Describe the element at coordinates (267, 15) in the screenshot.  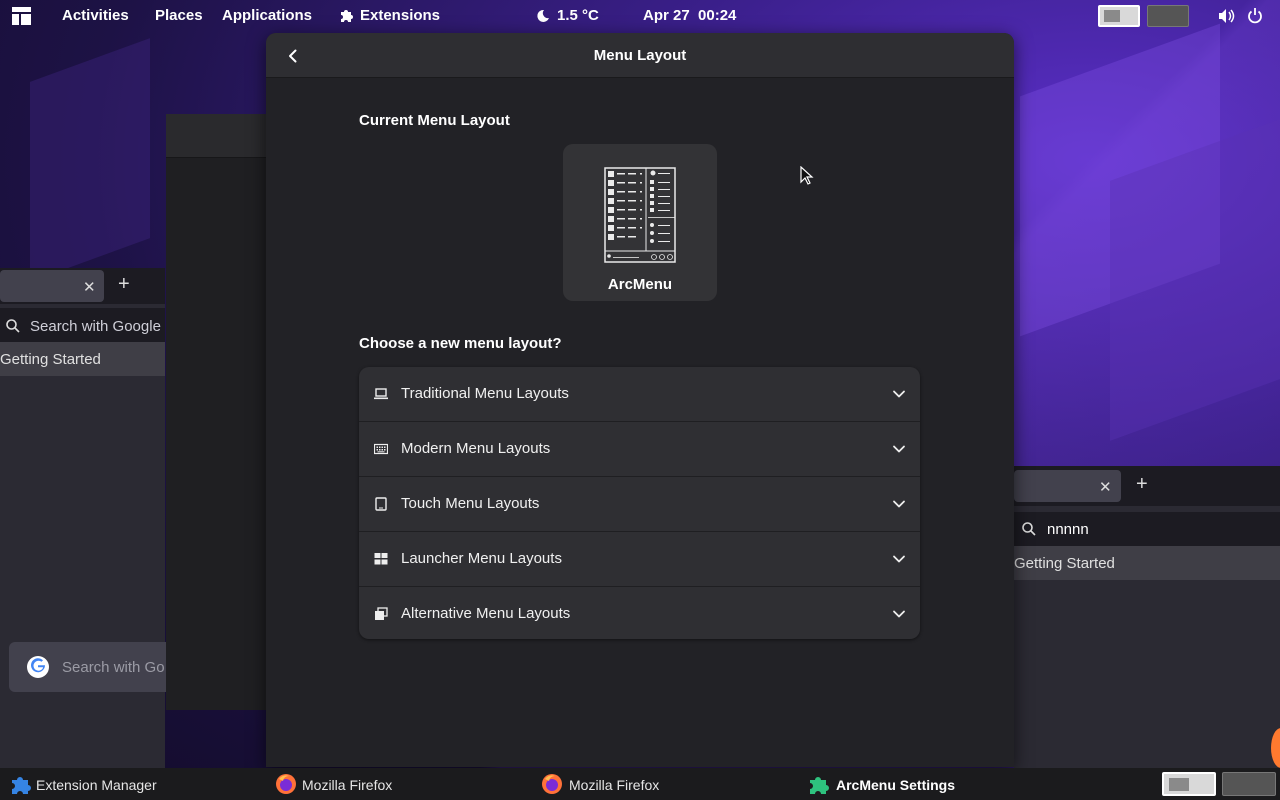
I see `applications-menu: Applications` at that location.